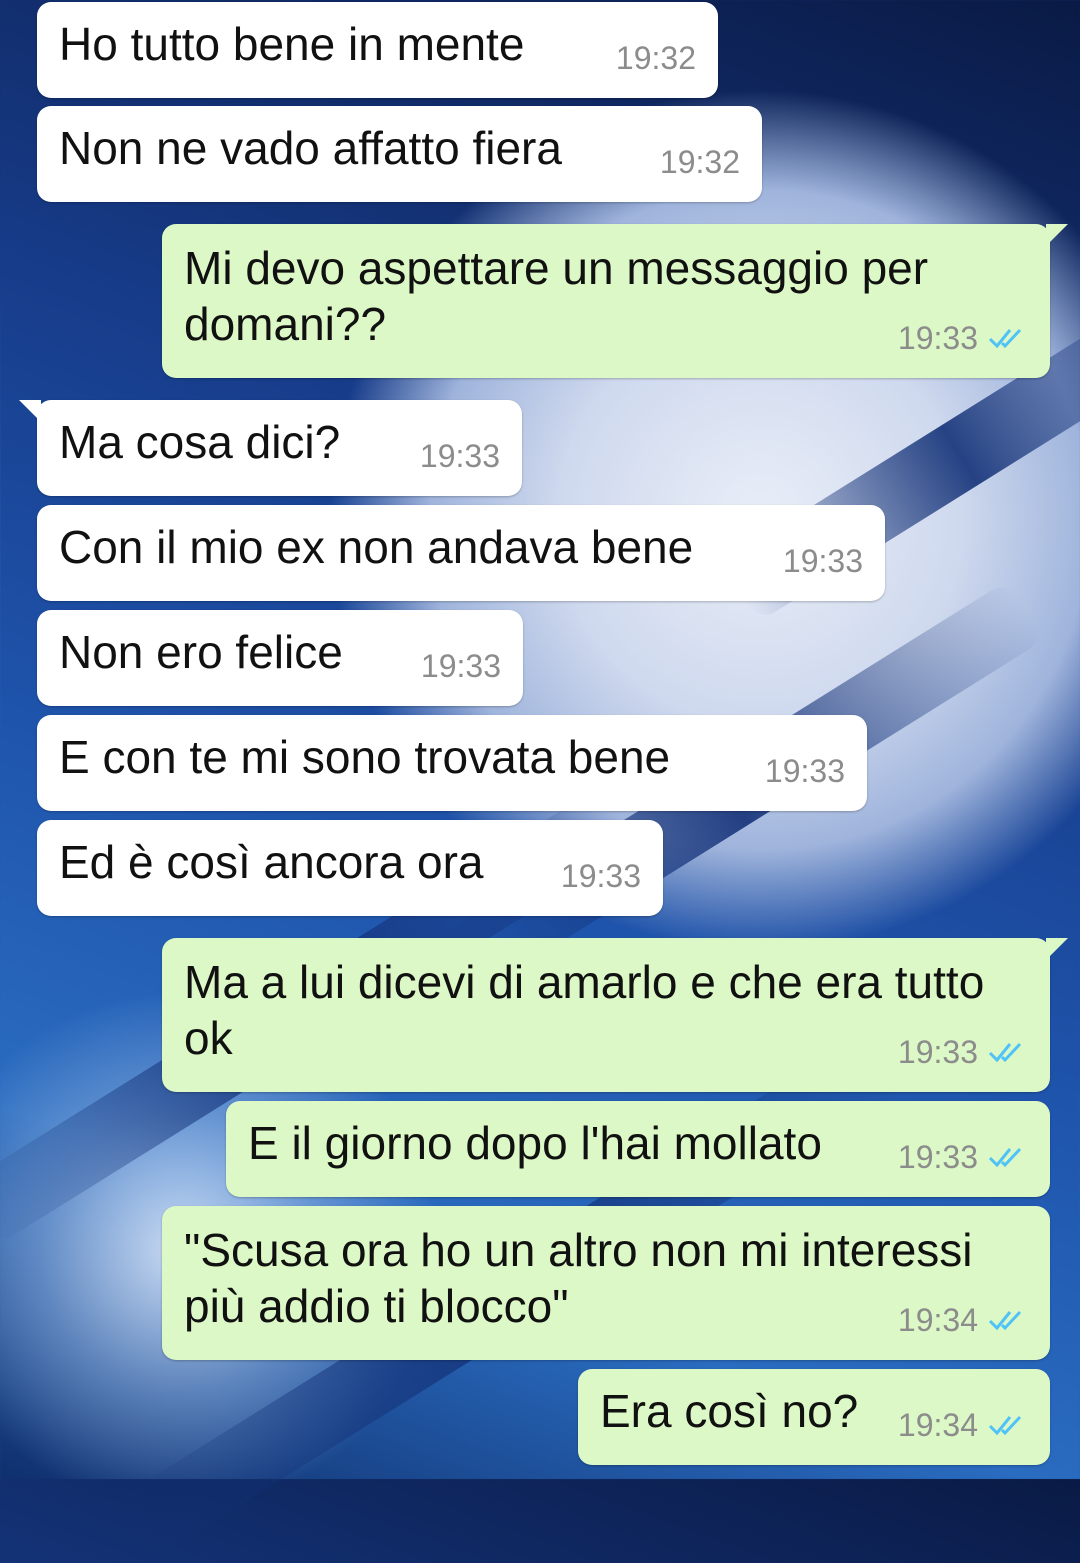 Image resolution: width=1080 pixels, height=1563 pixels. What do you see at coordinates (310, 148) in the screenshot?
I see `message-text: Non ne vado affatto fiera` at bounding box center [310, 148].